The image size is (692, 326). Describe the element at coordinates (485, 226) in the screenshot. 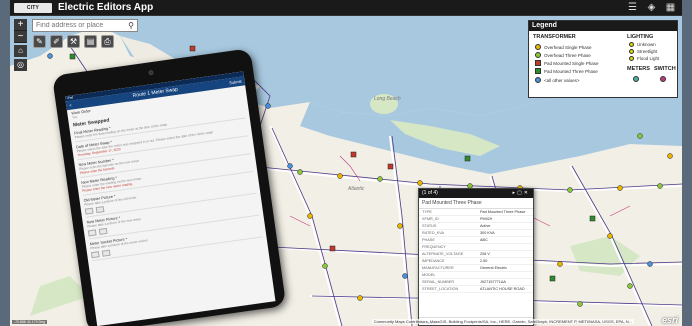

I see `popup-attribute-value: Active` at that location.